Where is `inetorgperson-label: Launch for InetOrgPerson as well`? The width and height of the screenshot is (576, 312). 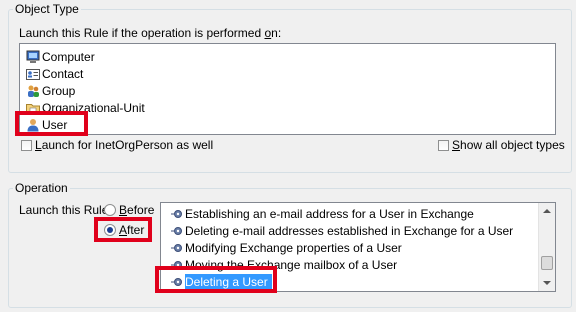 inetorgperson-label: Launch for InetOrgPerson as well is located at coordinates (124, 145).